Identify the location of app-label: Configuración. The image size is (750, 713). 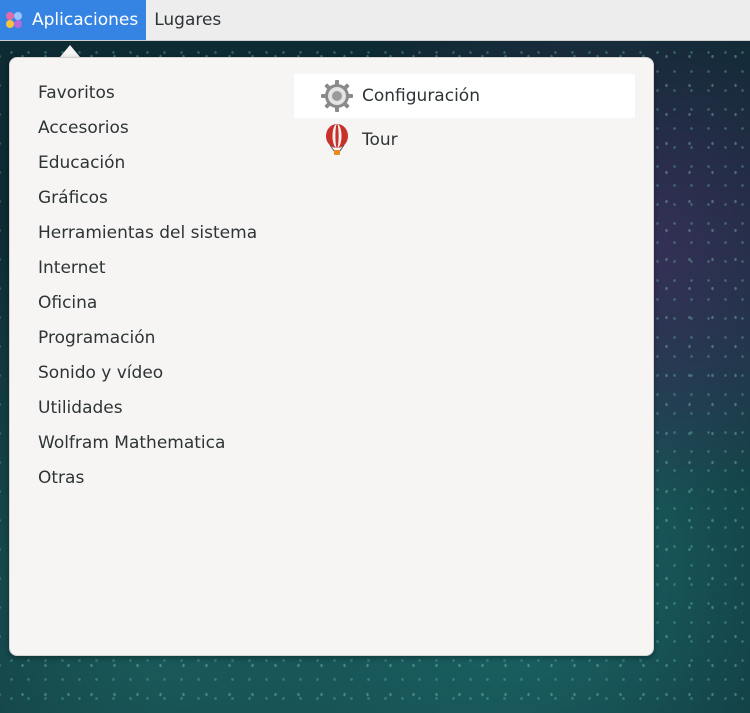
(421, 96).